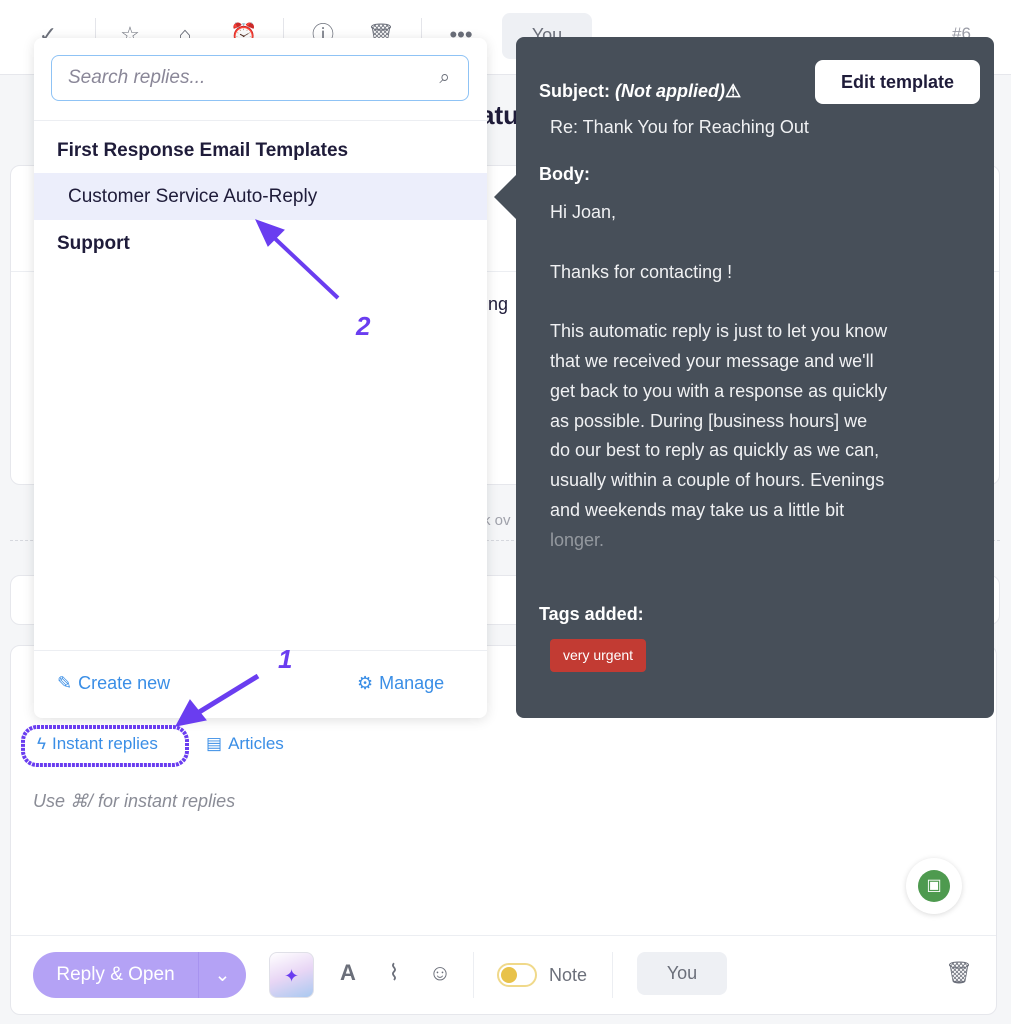 Image resolution: width=1011 pixels, height=1024 pixels. What do you see at coordinates (363, 326) in the screenshot?
I see `annotation-label-2: 2` at bounding box center [363, 326].